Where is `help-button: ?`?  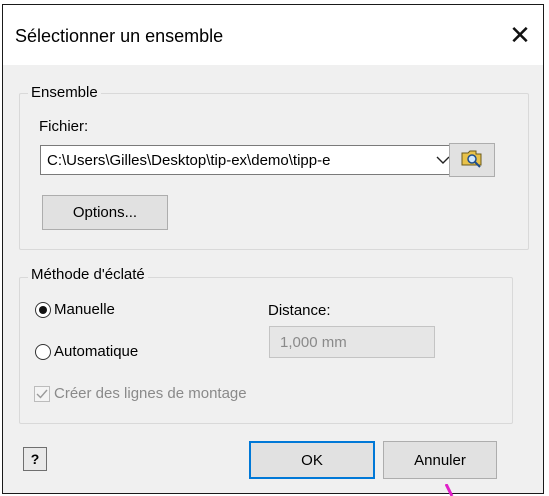
help-button: ? is located at coordinates (35, 459).